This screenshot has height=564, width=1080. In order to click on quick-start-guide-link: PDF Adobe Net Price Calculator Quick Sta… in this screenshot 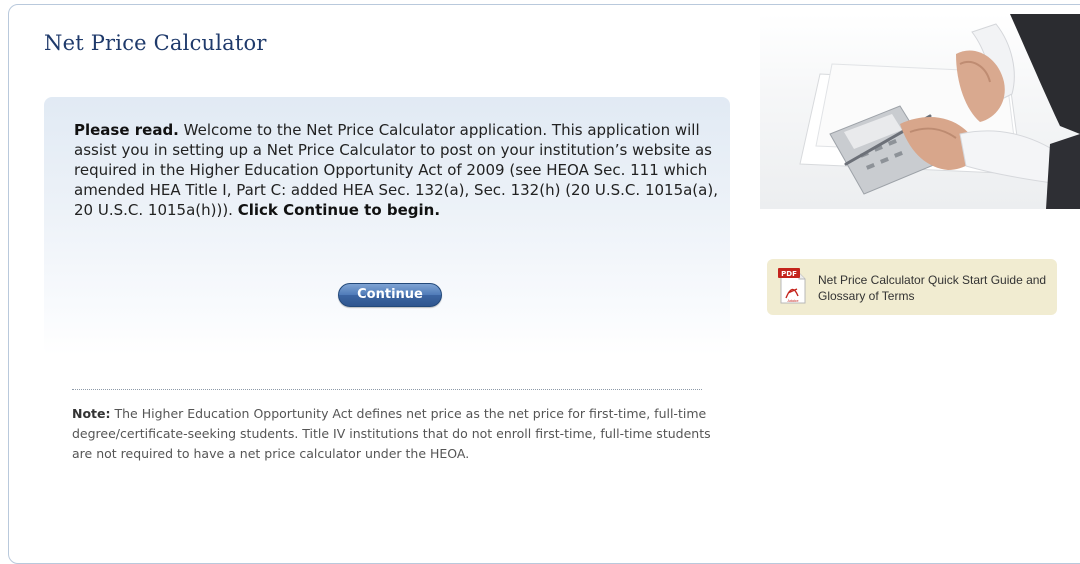, I will do `click(912, 287)`.